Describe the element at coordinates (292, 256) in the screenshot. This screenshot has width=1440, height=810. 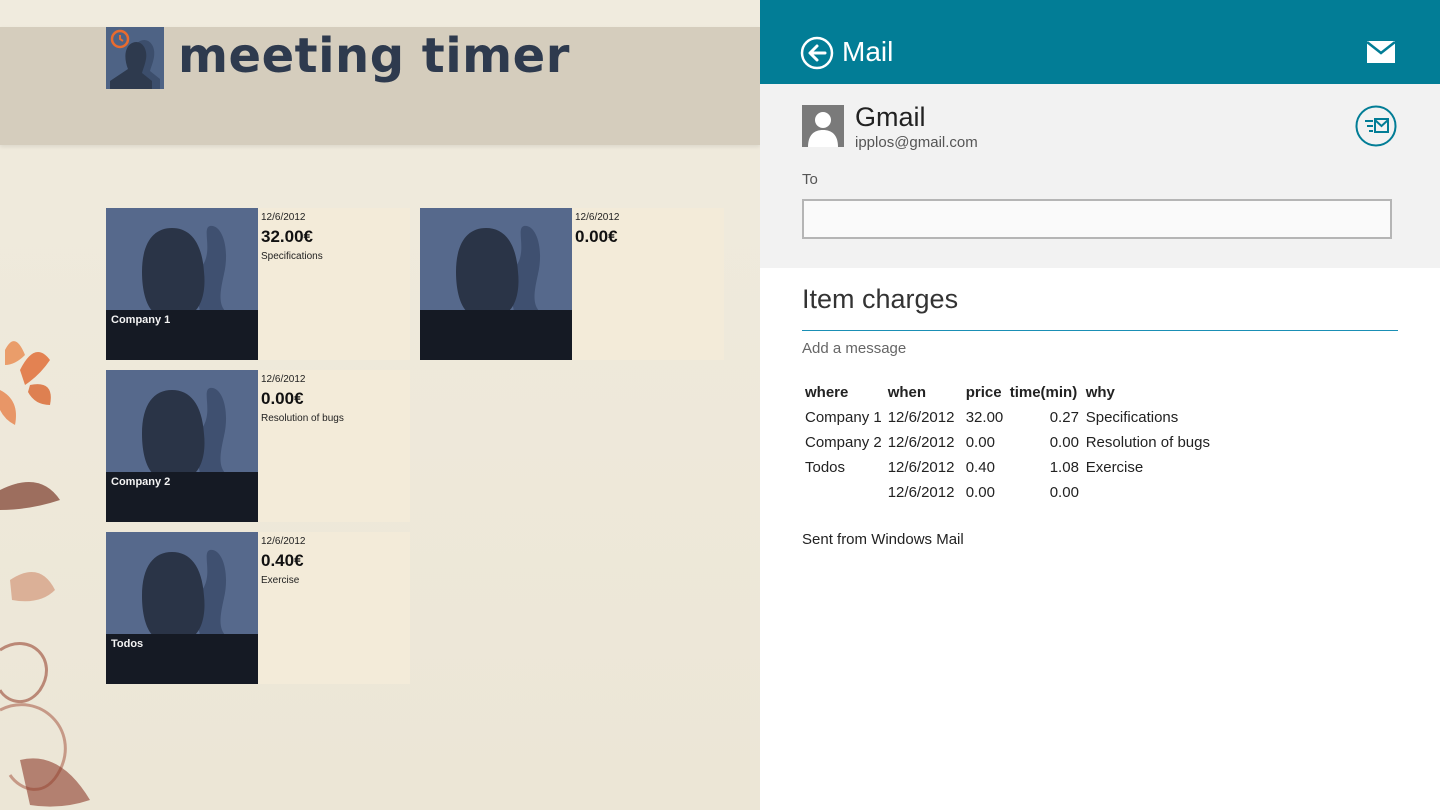
I see `tile-description: Specifications` at that location.